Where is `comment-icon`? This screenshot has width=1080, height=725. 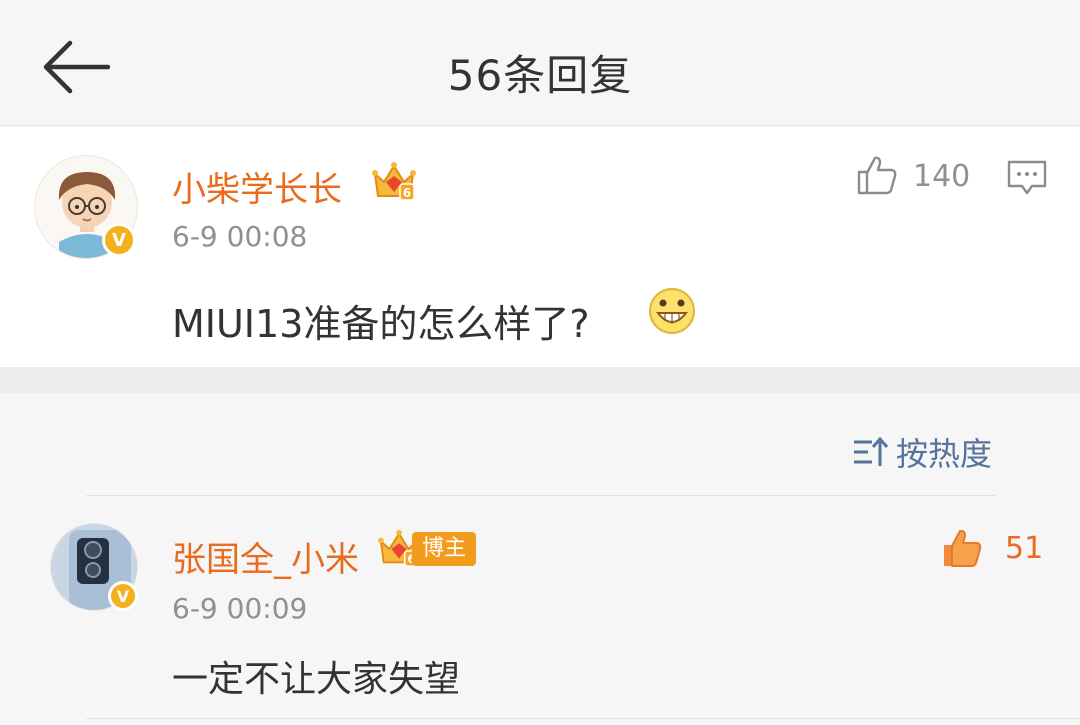
comment-icon is located at coordinates (1027, 177).